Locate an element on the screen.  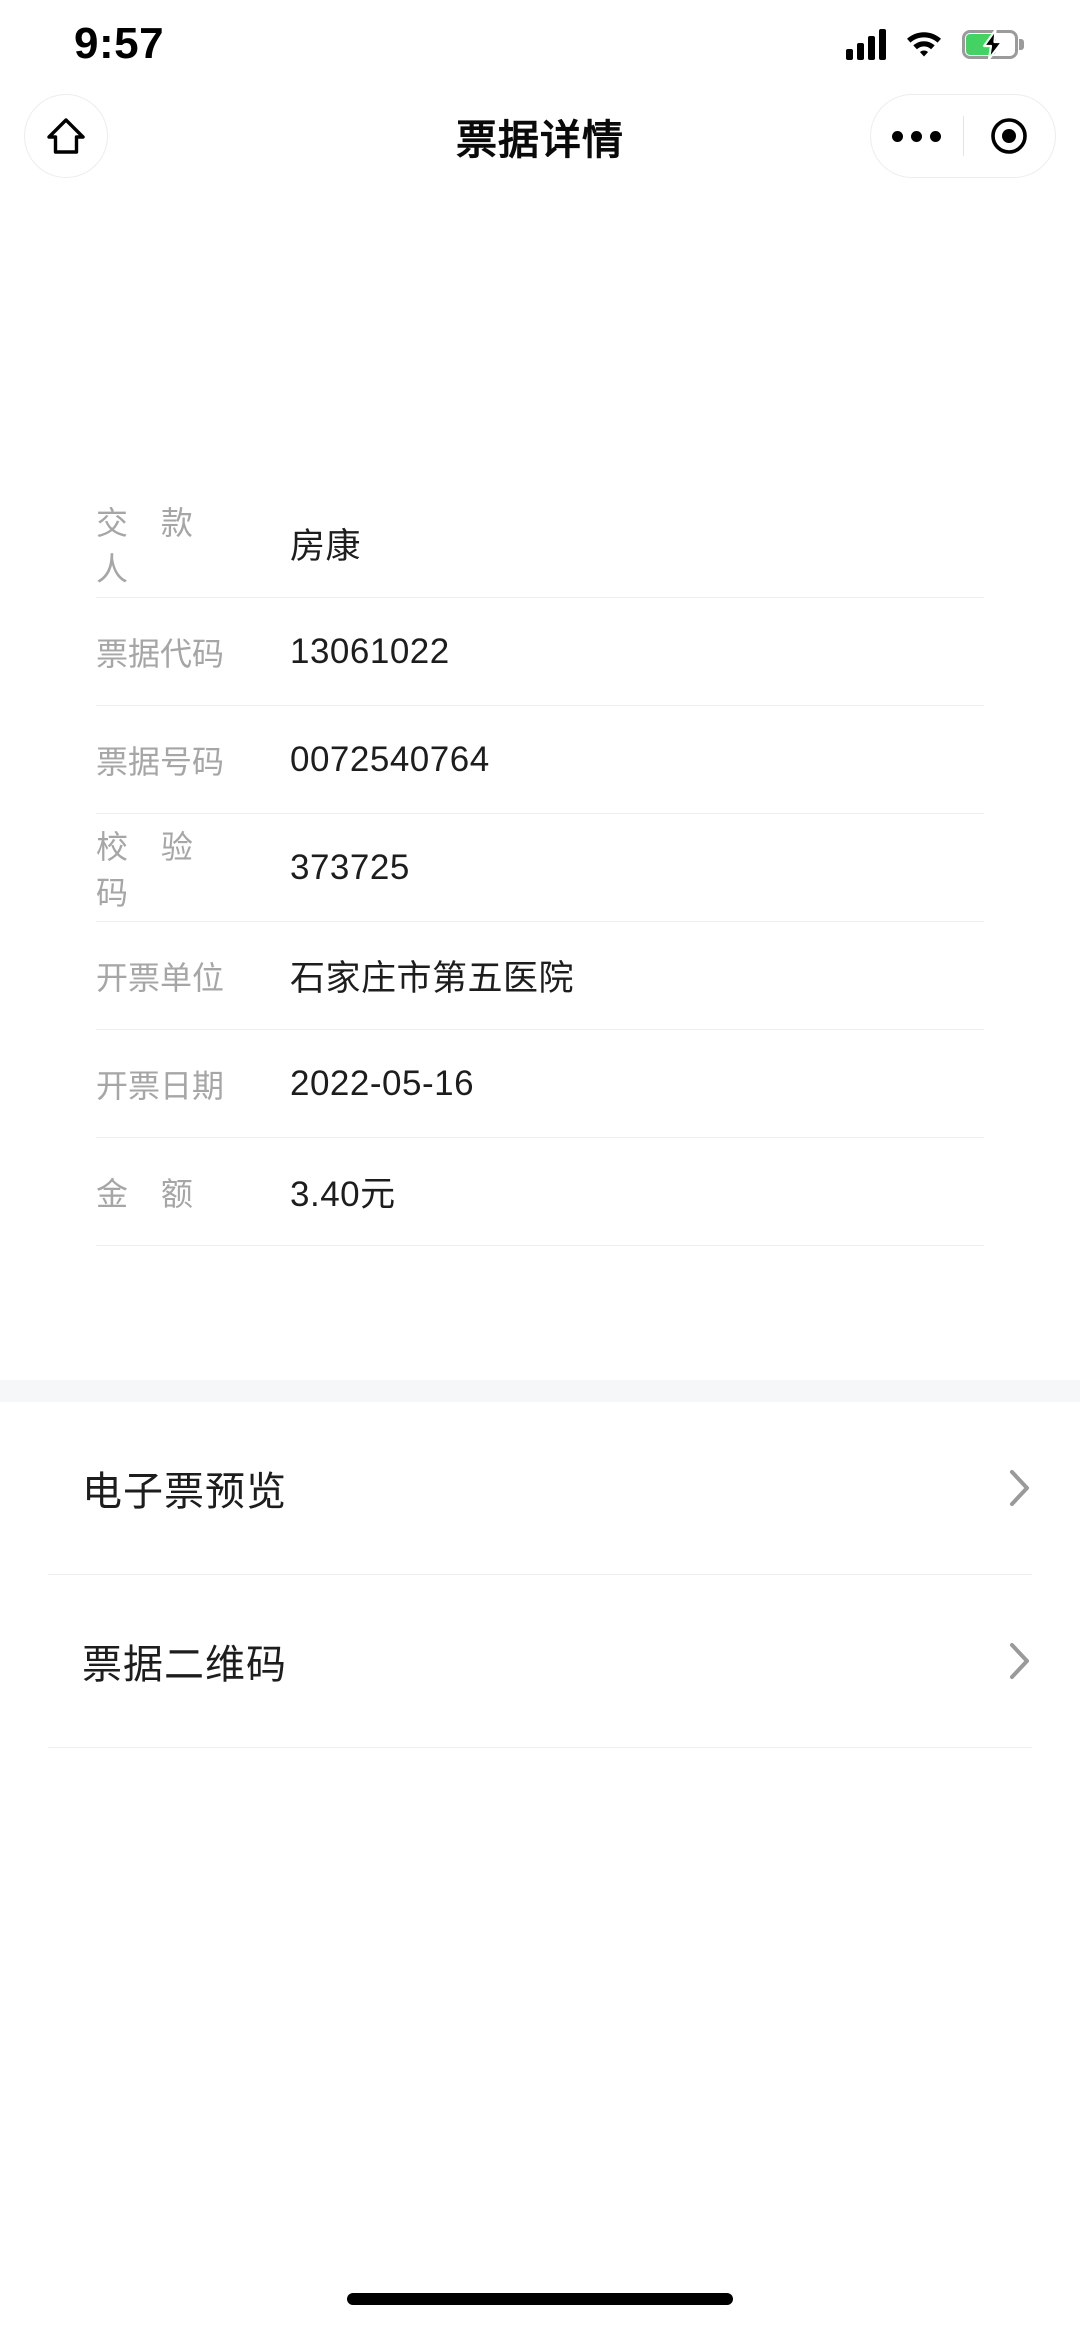
detail-value: 0072540764 is located at coordinates (390, 759).